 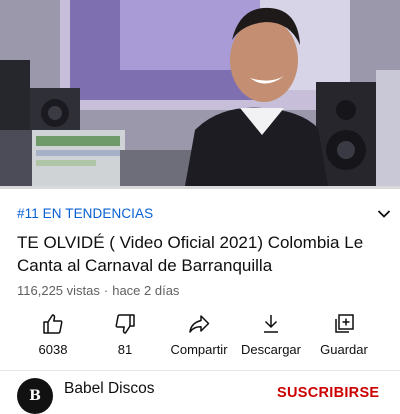 What do you see at coordinates (344, 335) in the screenshot?
I see `save-button: Guardar` at bounding box center [344, 335].